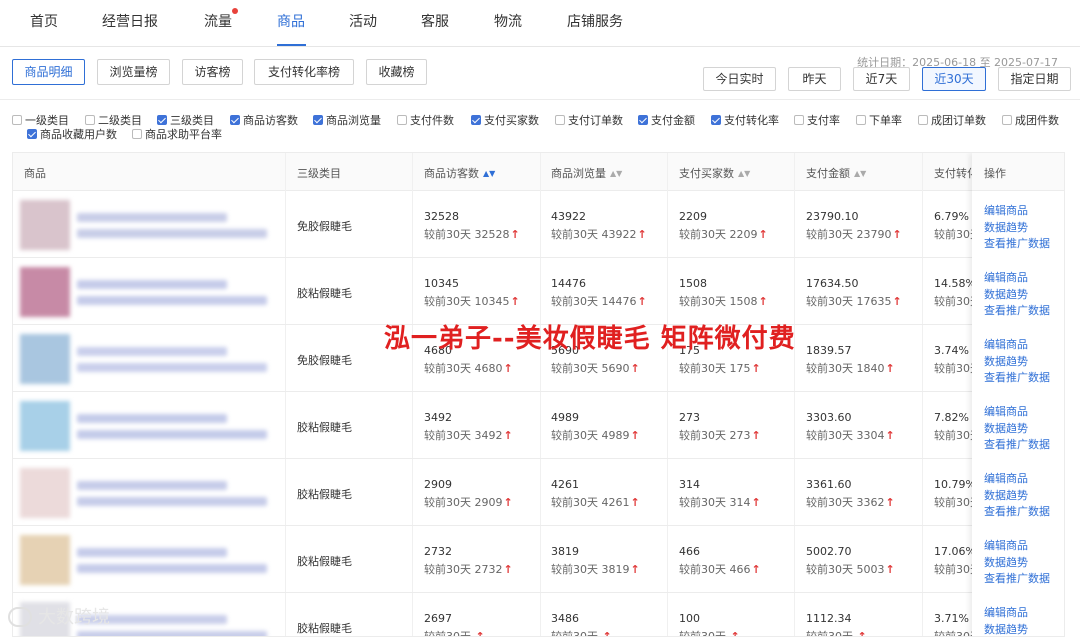 This screenshot has width=1080, height=637. I want to click on nav-daily-report: 经营日报, so click(130, 21).